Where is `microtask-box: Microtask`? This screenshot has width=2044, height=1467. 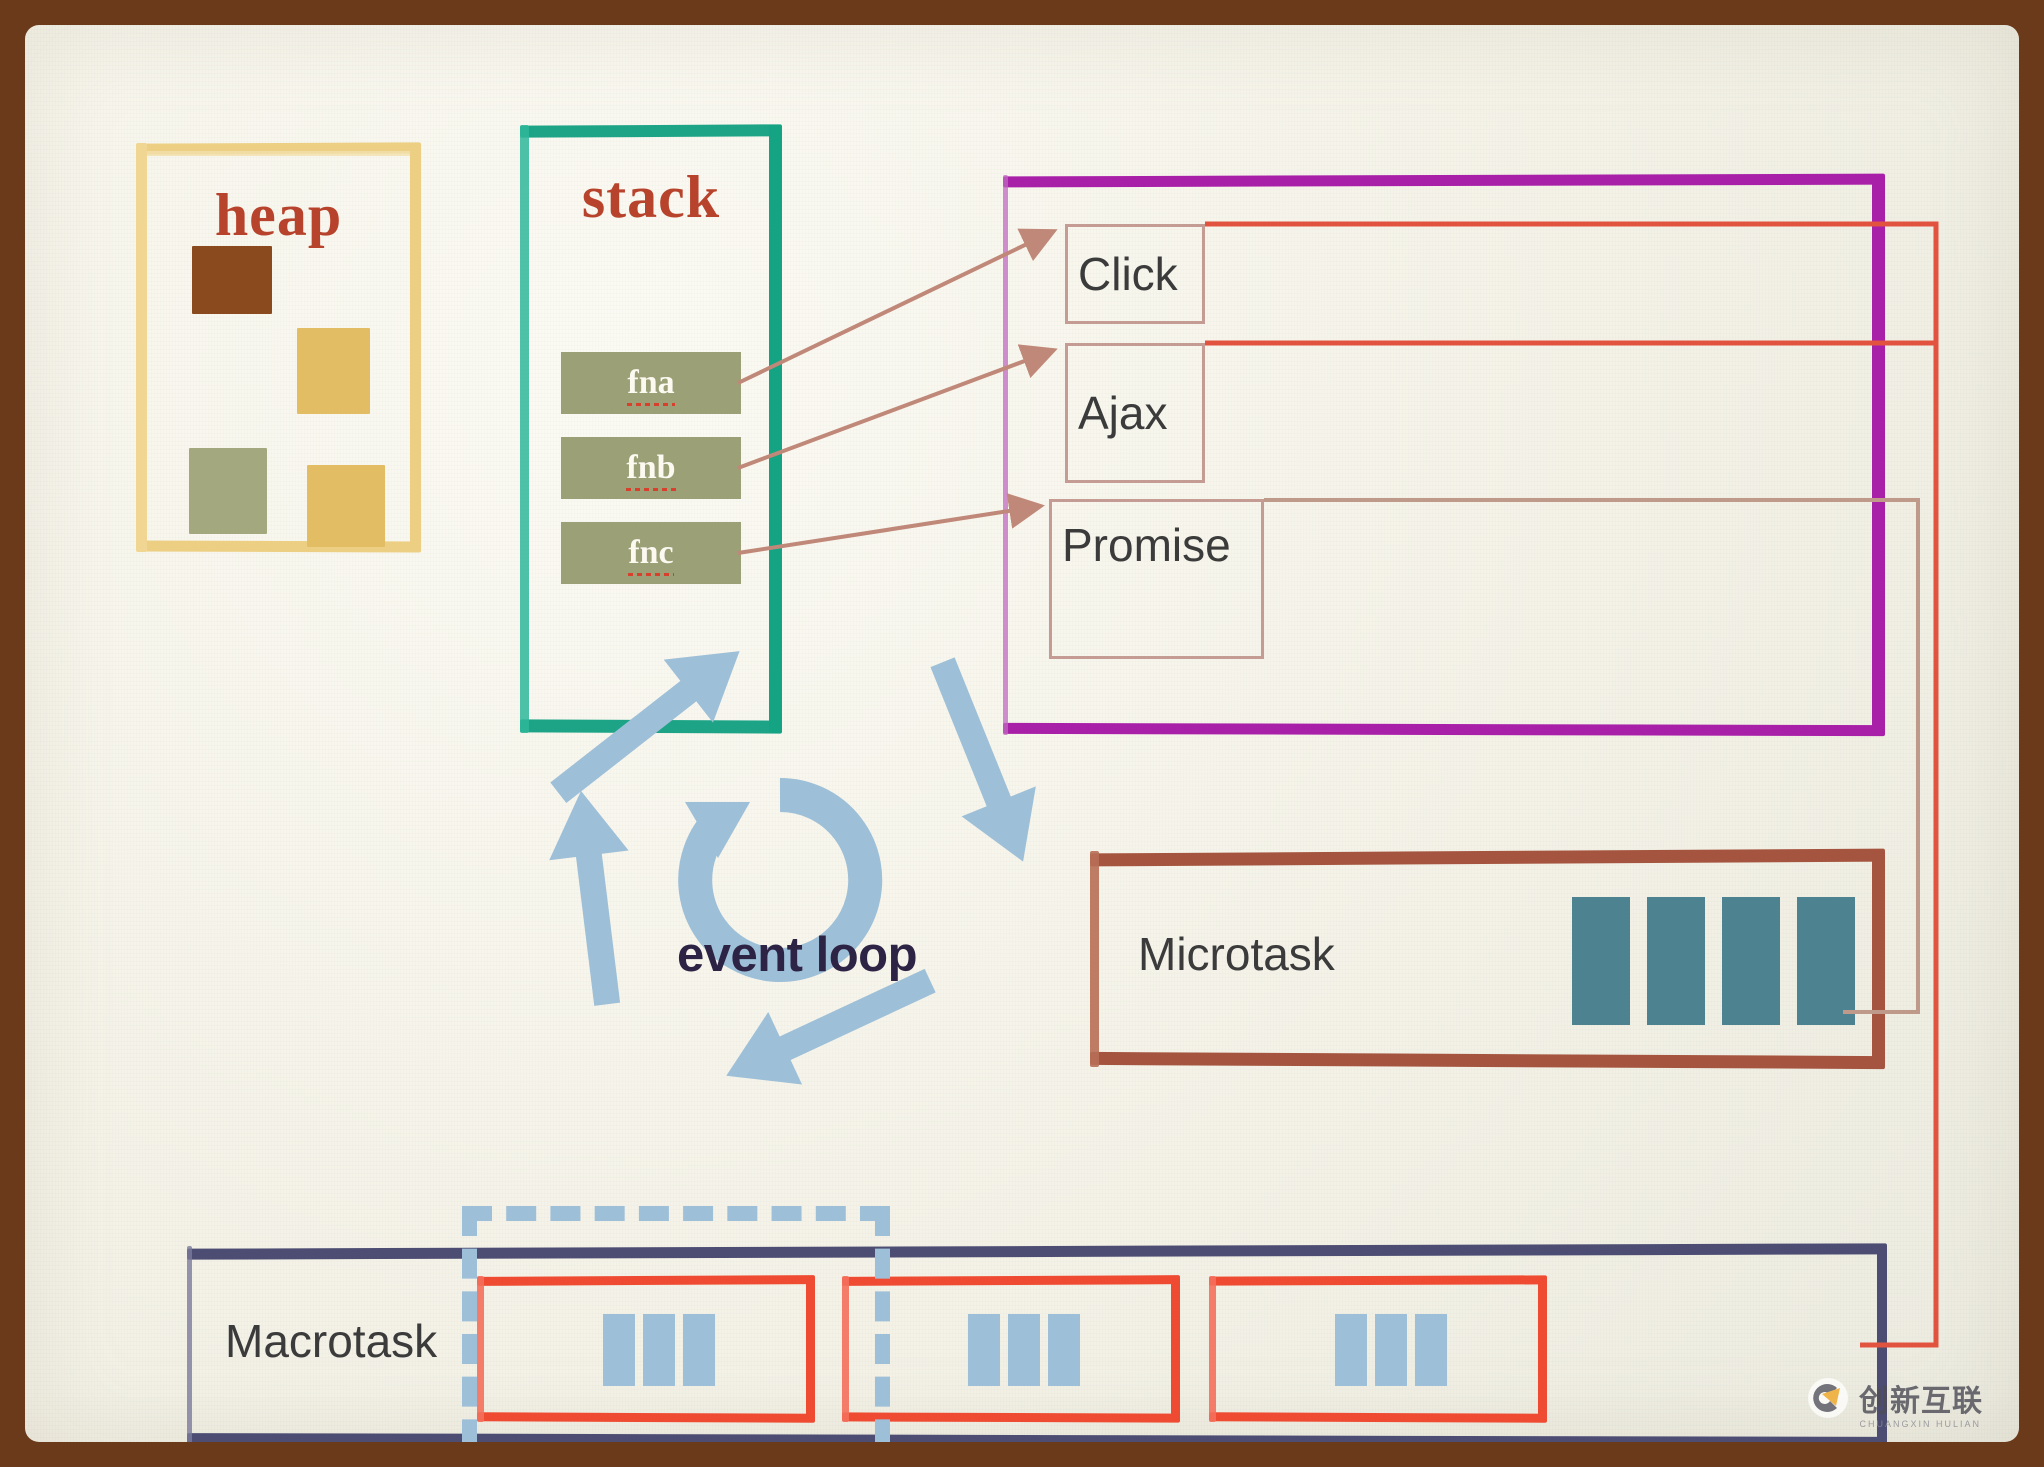 microtask-box: Microtask is located at coordinates (1487, 959).